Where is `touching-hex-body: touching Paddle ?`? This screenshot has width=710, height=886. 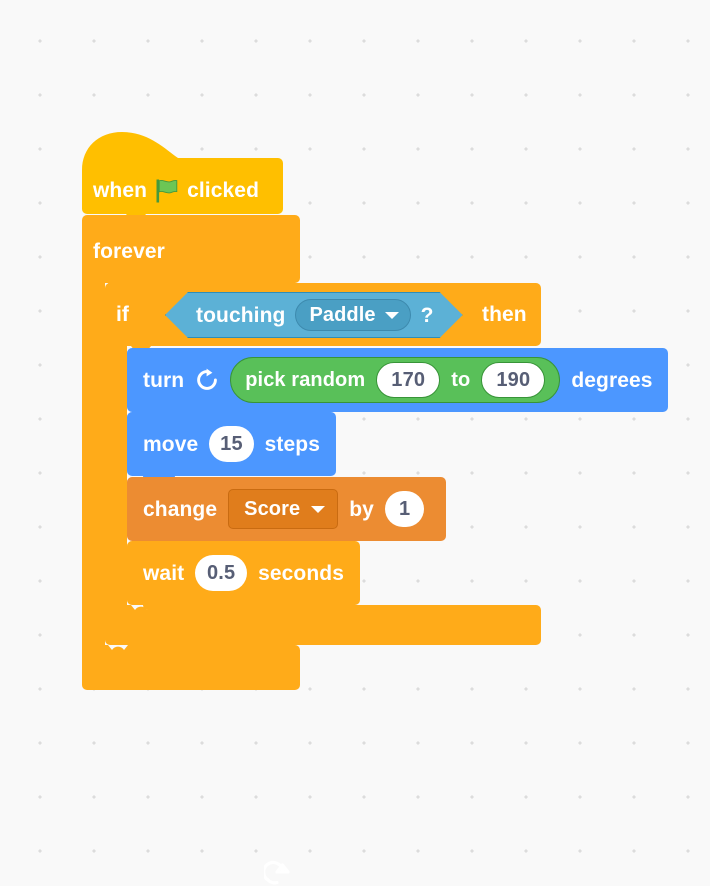
touching-hex-body: touching Paddle ? is located at coordinates (314, 315).